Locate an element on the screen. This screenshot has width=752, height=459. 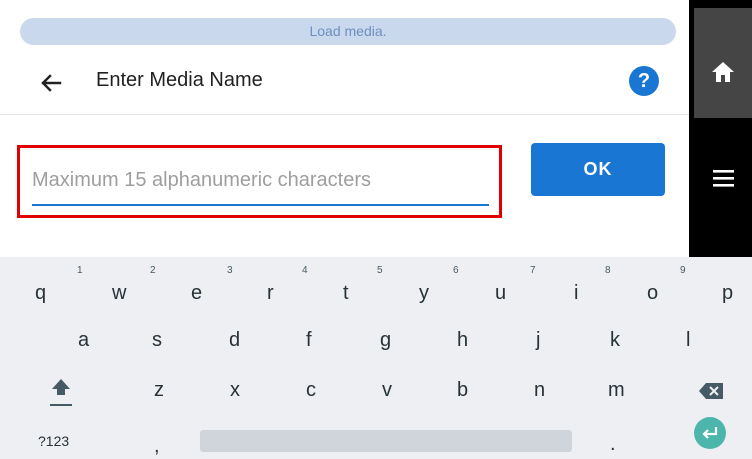
shift-key is located at coordinates (61, 392).